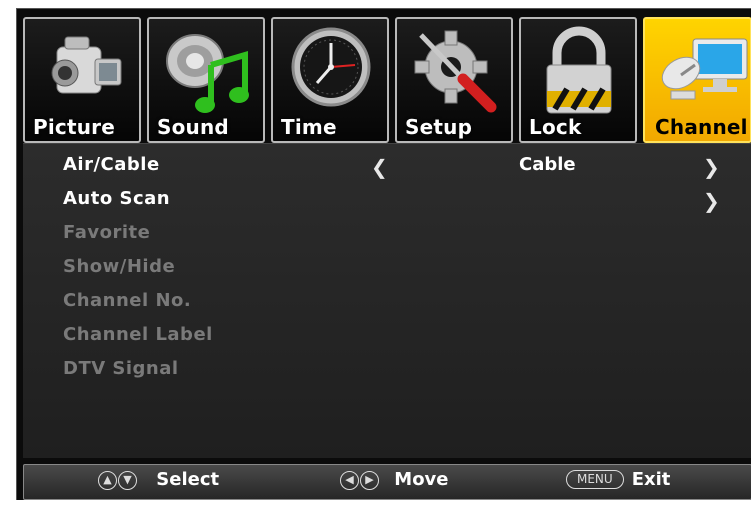  Describe the element at coordinates (107, 480) in the screenshot. I see `up-key-icon: ▲` at that location.